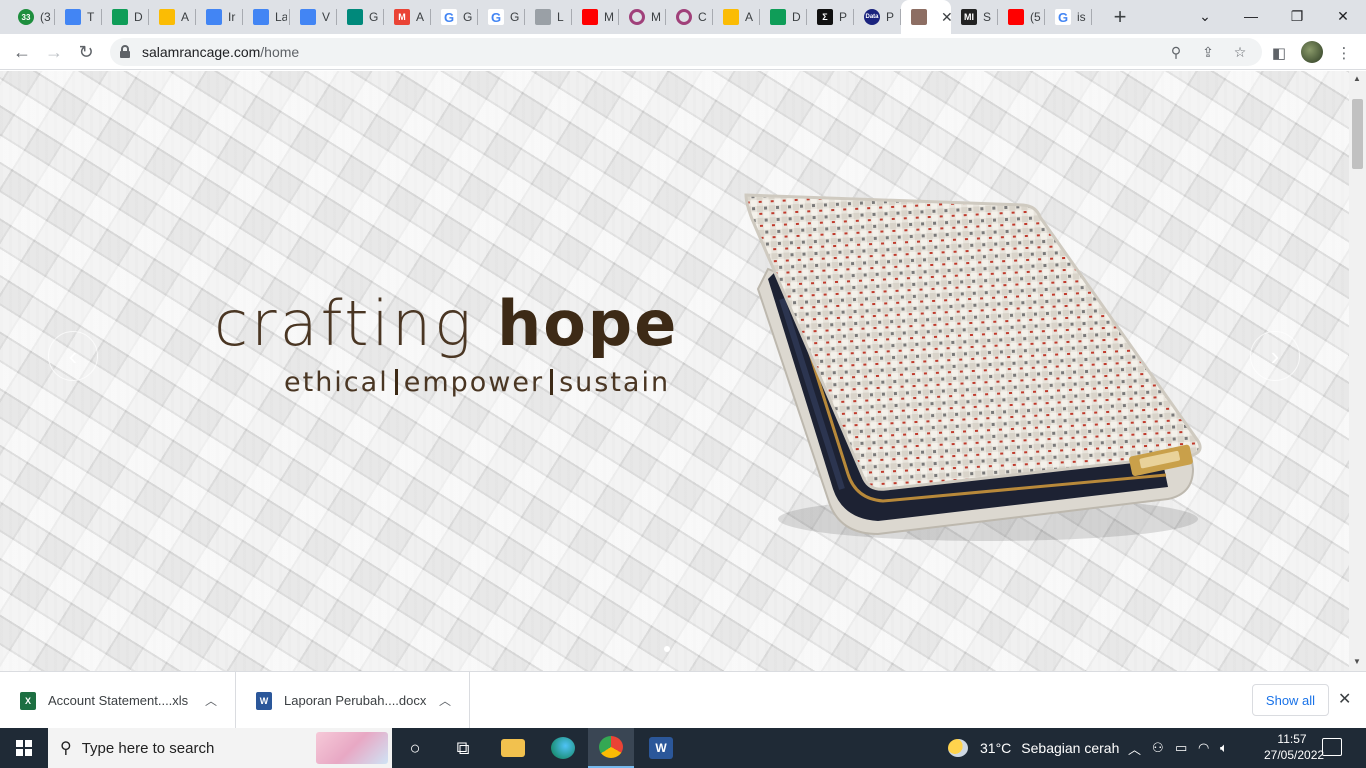  What do you see at coordinates (1279, 53) in the screenshot?
I see `side-panel-icon: ◧` at bounding box center [1279, 53].